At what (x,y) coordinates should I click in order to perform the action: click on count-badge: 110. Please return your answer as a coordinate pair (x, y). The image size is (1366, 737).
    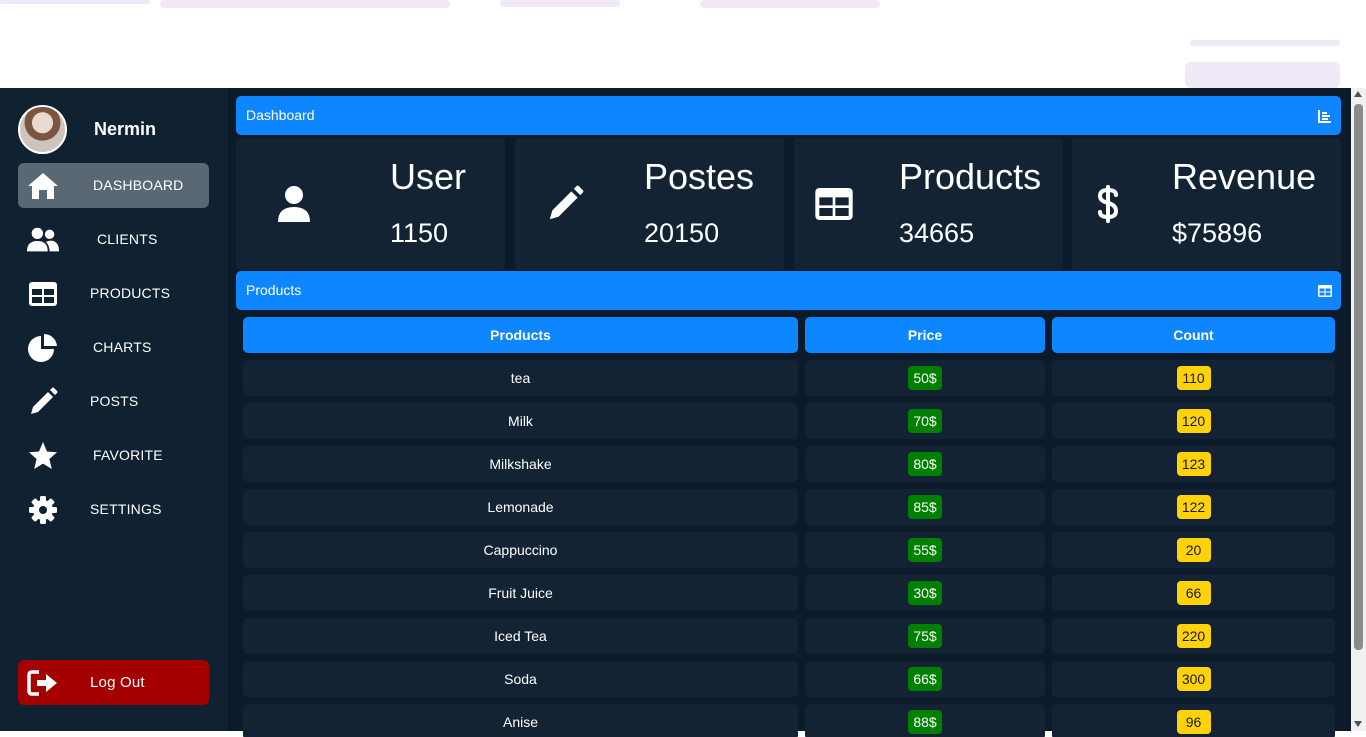
    Looking at the image, I should click on (1193, 378).